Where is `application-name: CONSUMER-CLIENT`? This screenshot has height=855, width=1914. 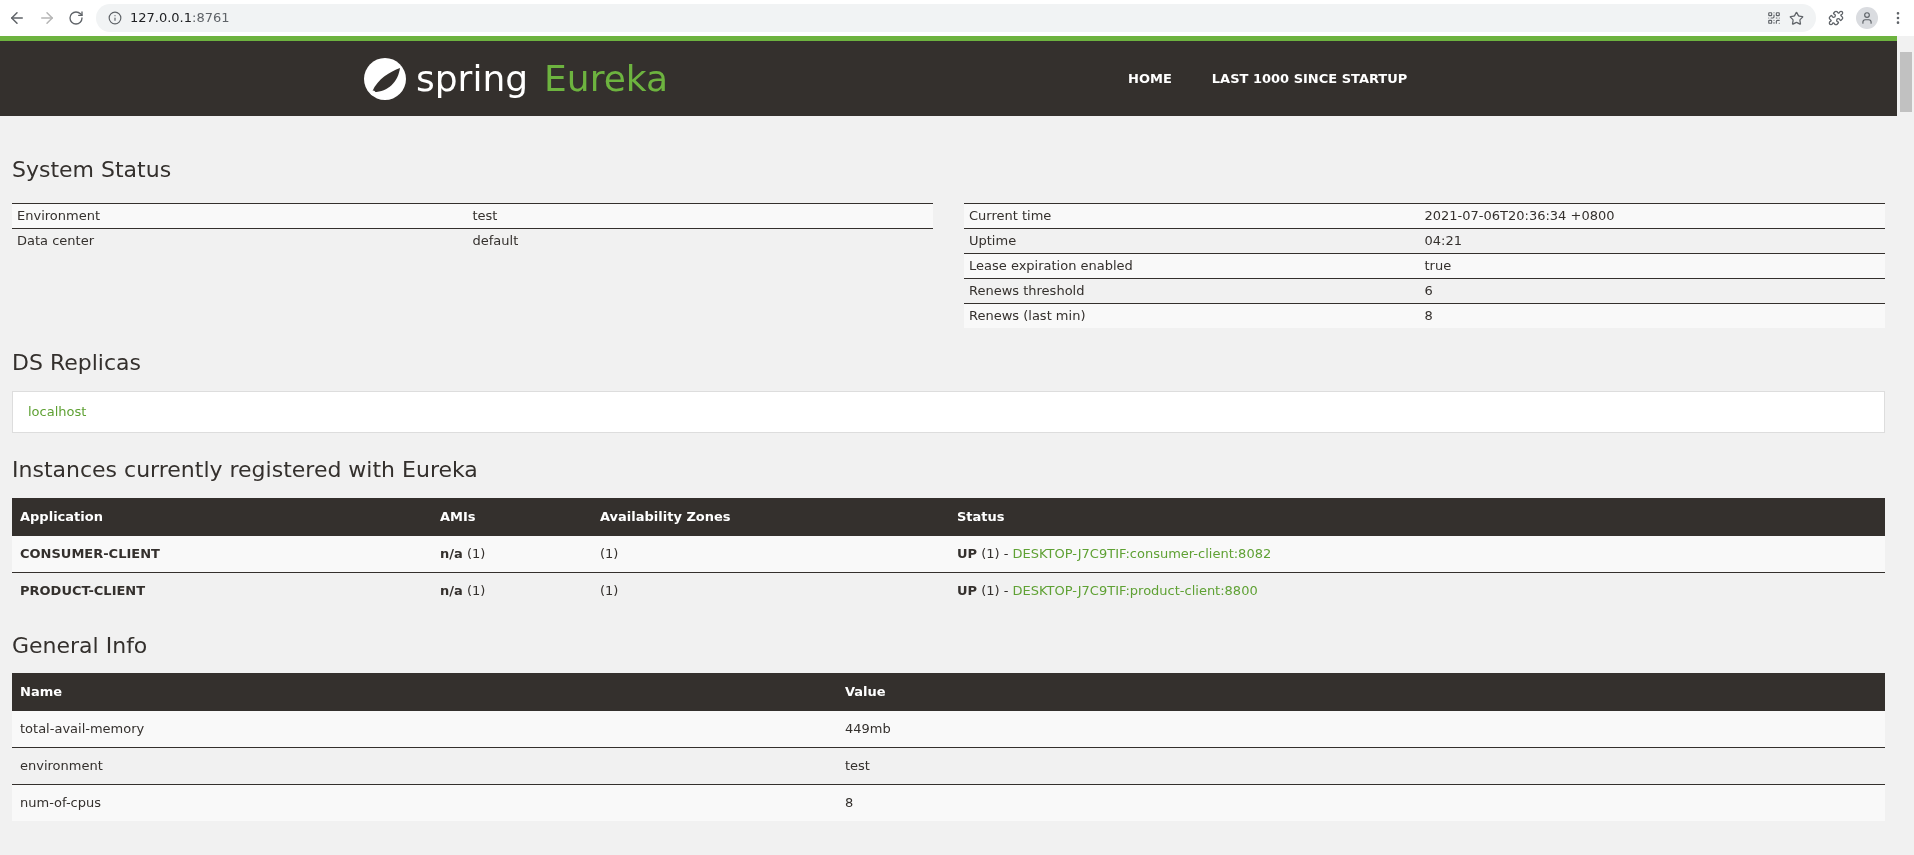
application-name: CONSUMER-CLIENT is located at coordinates (90, 554).